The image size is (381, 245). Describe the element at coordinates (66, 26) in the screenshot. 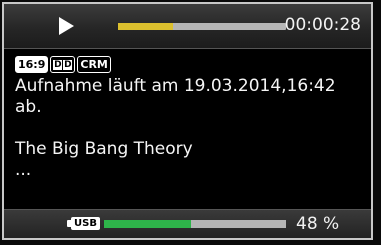

I see `play-icon` at that location.